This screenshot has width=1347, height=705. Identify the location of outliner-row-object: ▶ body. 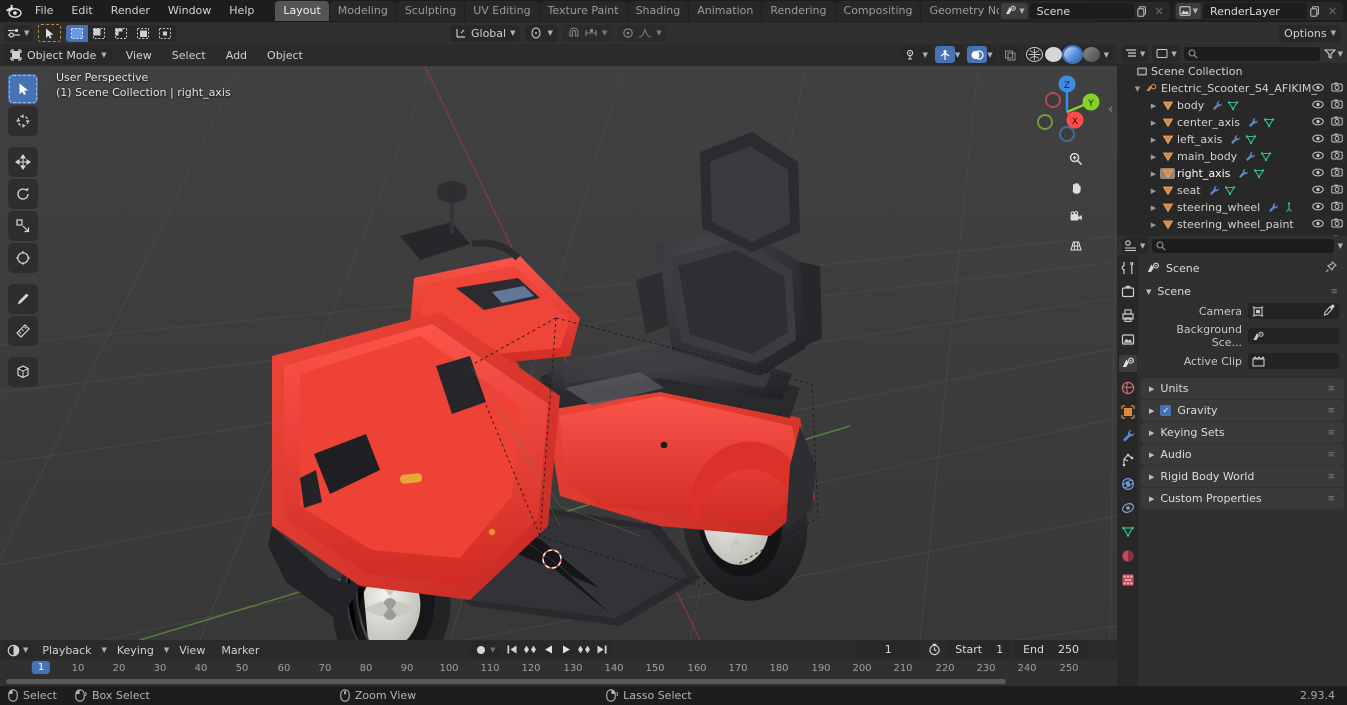
(1232, 105).